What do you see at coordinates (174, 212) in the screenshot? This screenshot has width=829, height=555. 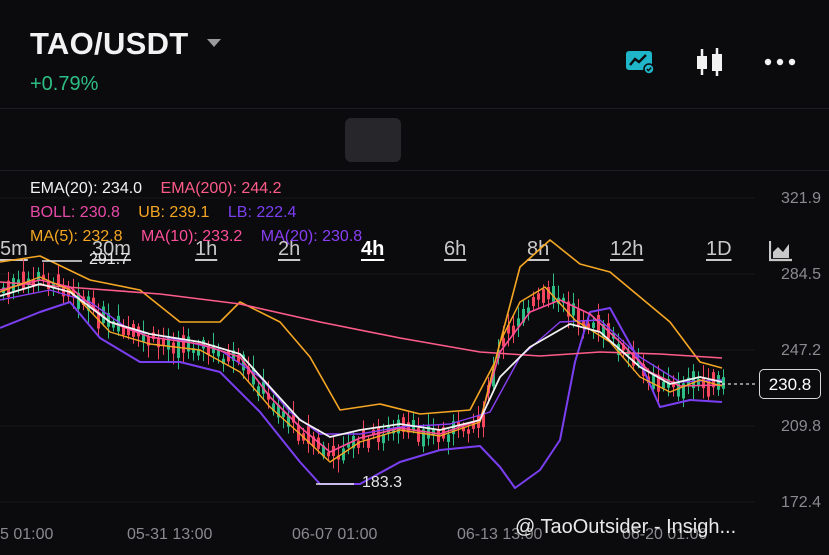 I see `legend-boll-ub: UB: 239.1` at bounding box center [174, 212].